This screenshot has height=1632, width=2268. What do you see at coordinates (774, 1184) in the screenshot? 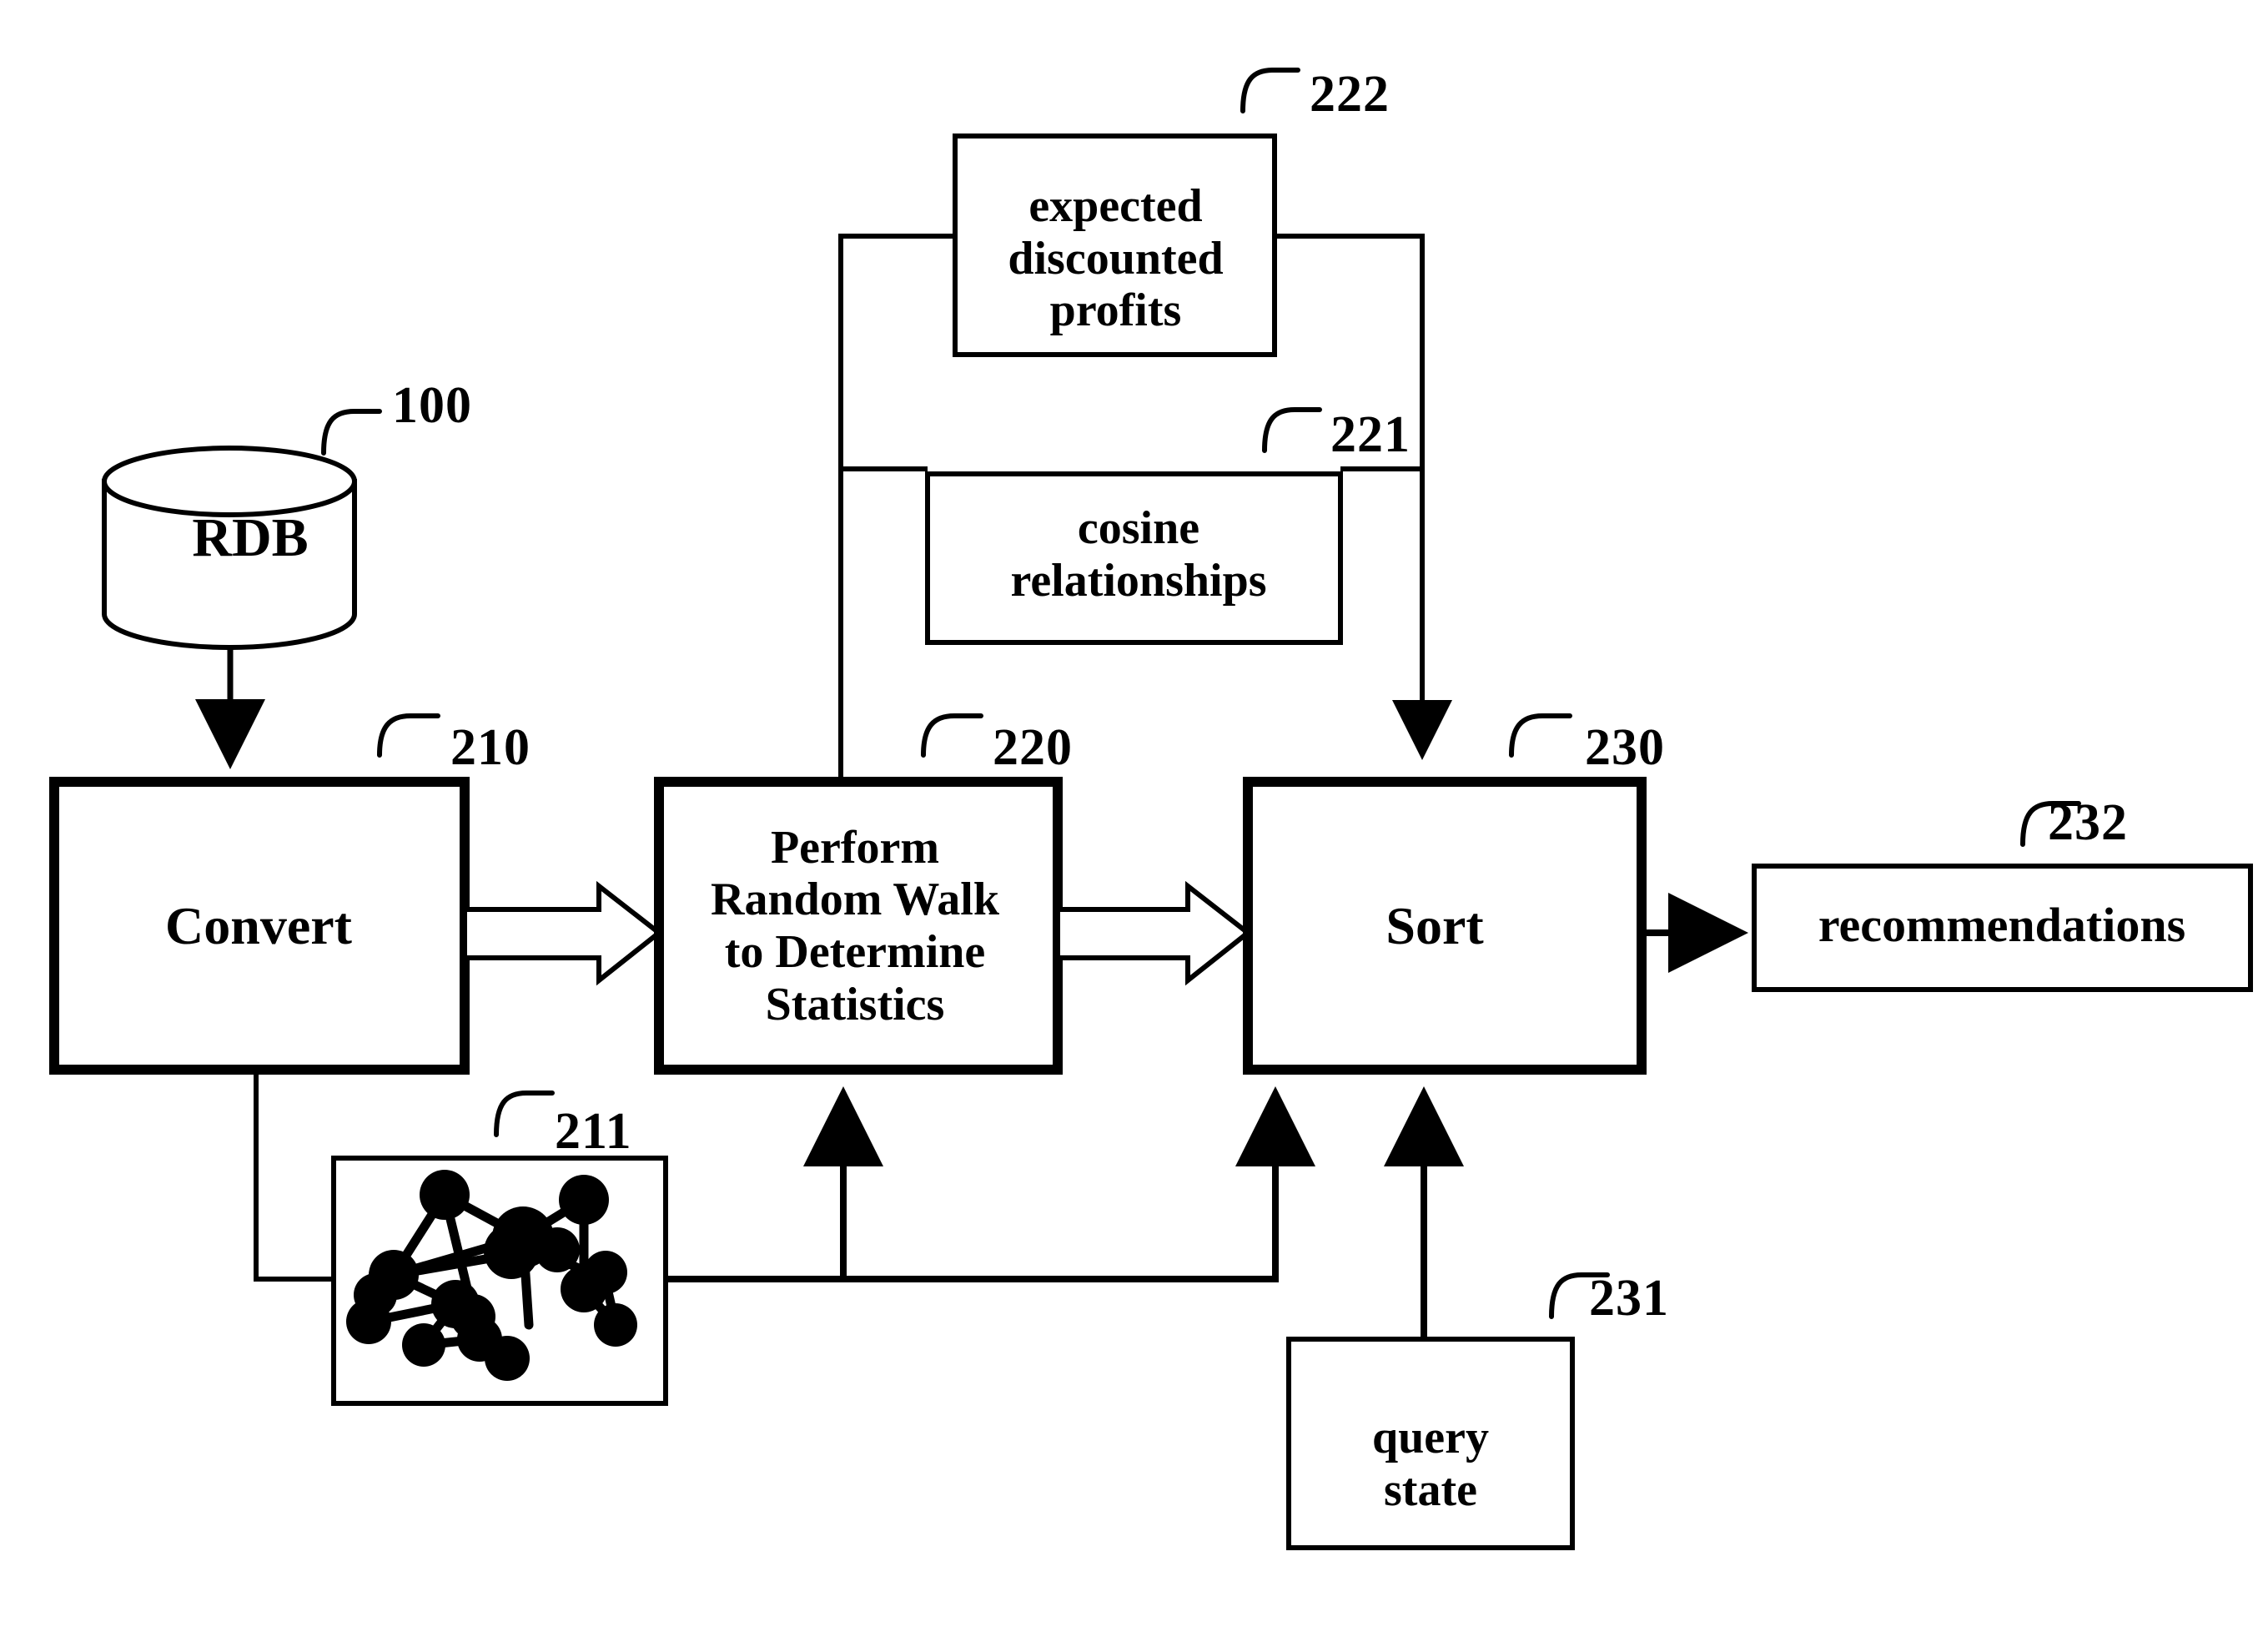
I see `connector-graph-to-randomwalk` at bounding box center [774, 1184].